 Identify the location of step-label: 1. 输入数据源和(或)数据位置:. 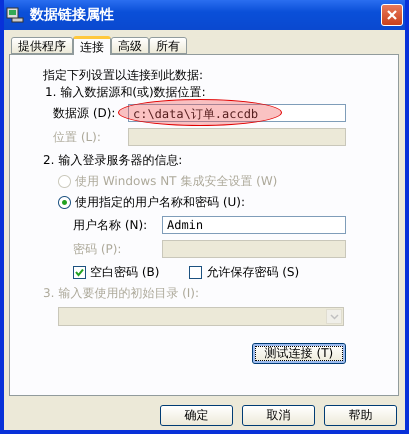
(125, 92).